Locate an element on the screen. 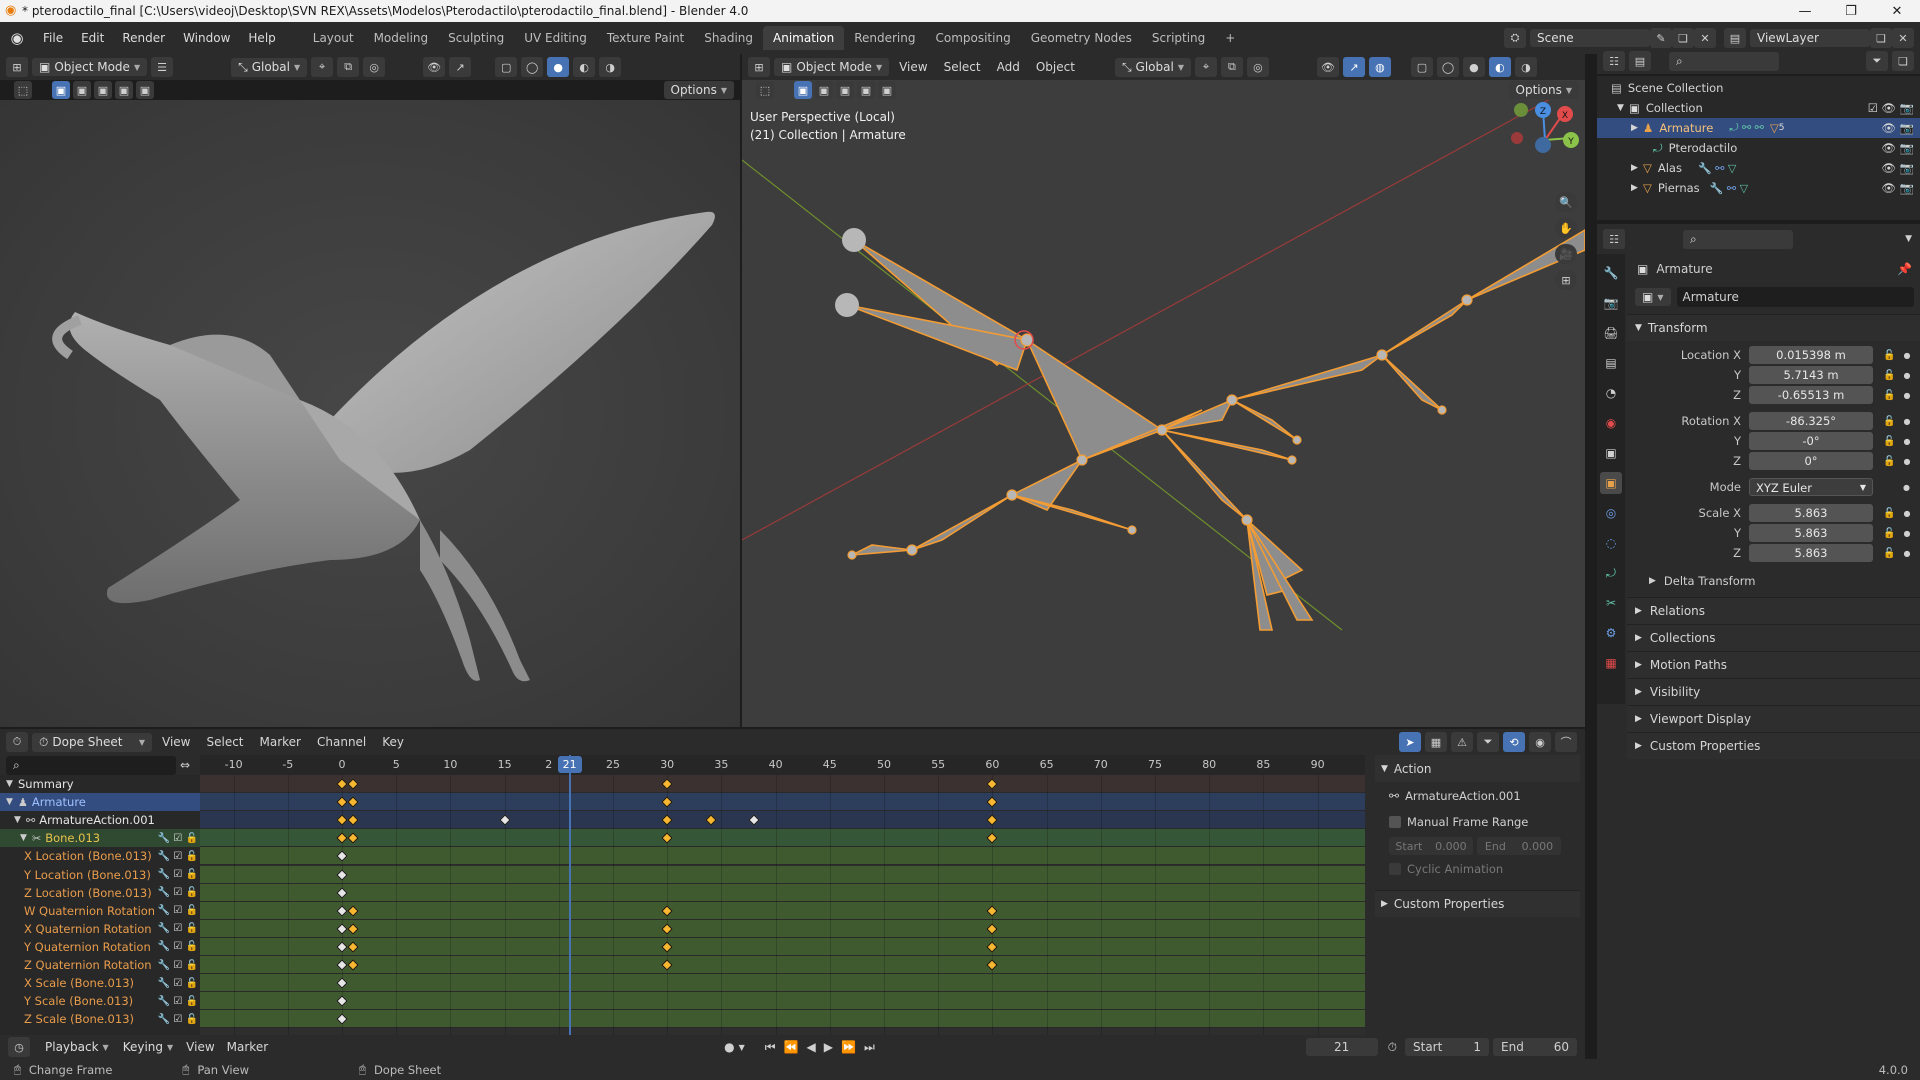 This screenshot has height=1080, width=1920. delete-view-layer-icon: ✕ is located at coordinates (1903, 38).